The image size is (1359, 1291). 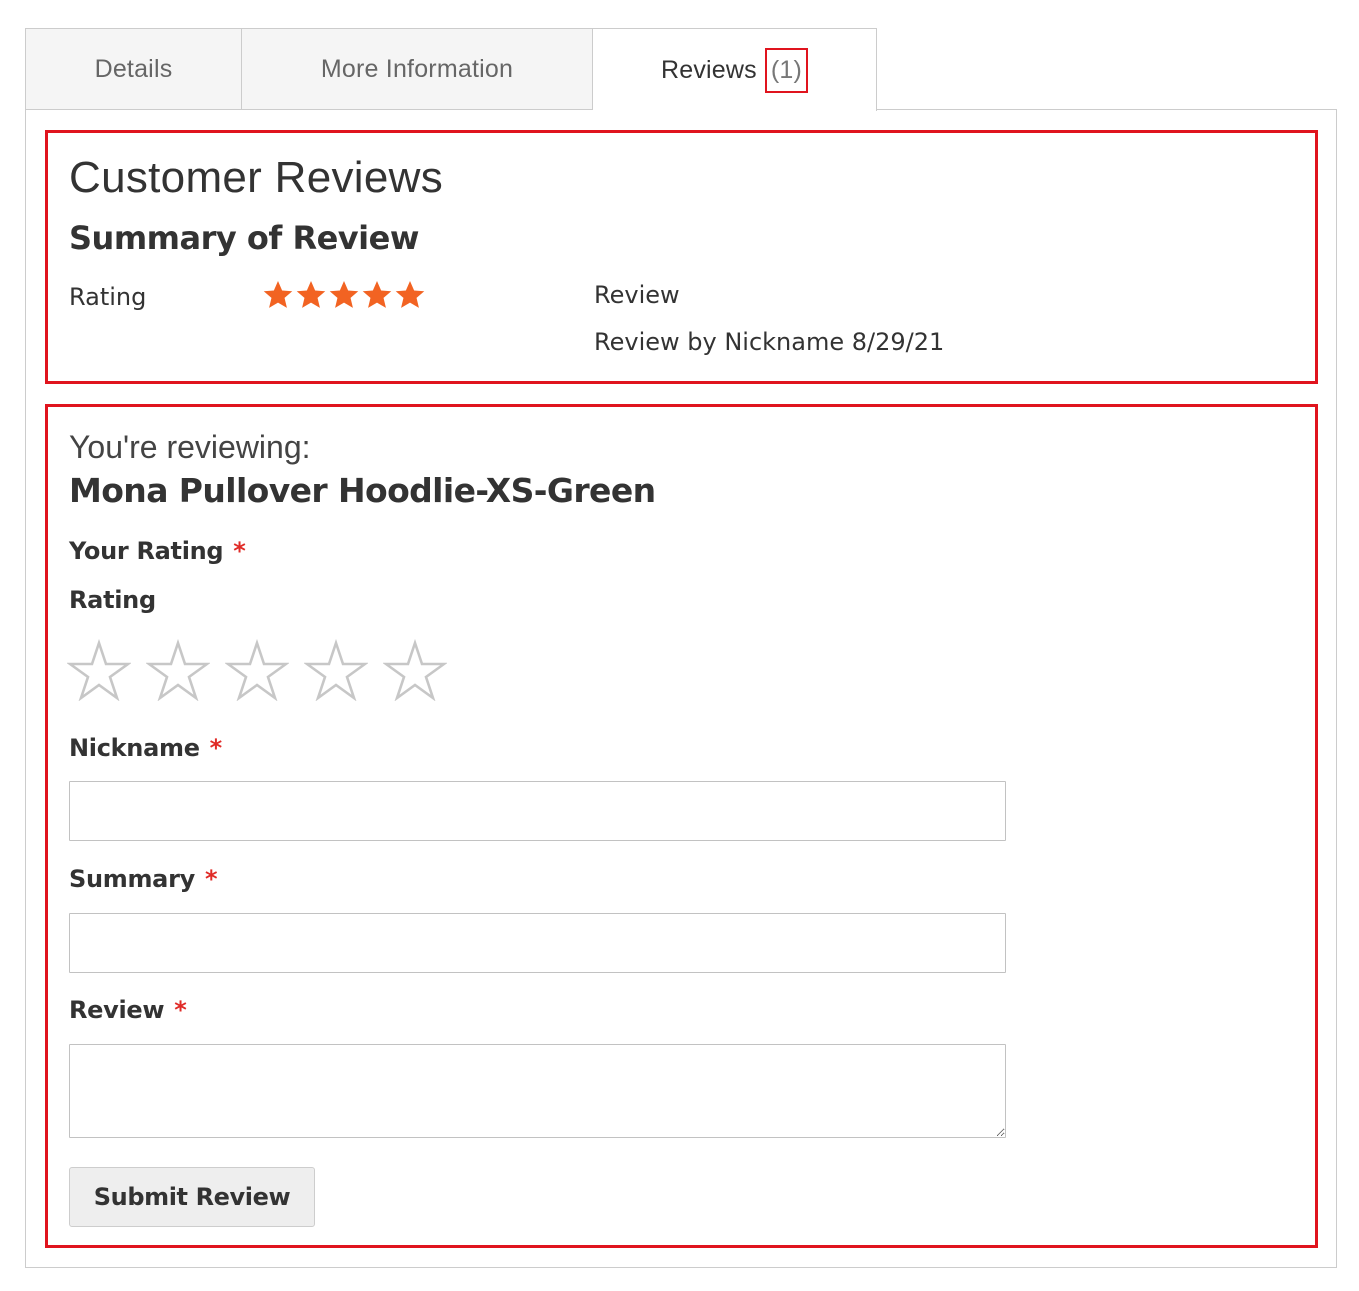 What do you see at coordinates (112, 600) in the screenshot?
I see `rating-sub-label: Rating` at bounding box center [112, 600].